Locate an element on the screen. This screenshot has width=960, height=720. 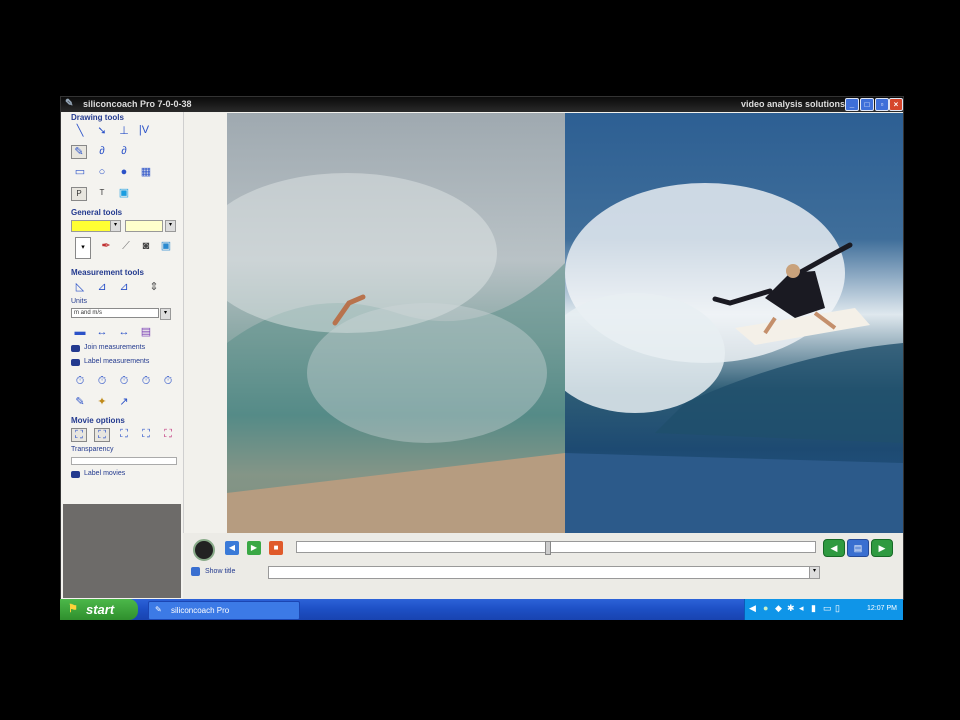
task-app-icon: ✎ is located at coordinates (158, 609).